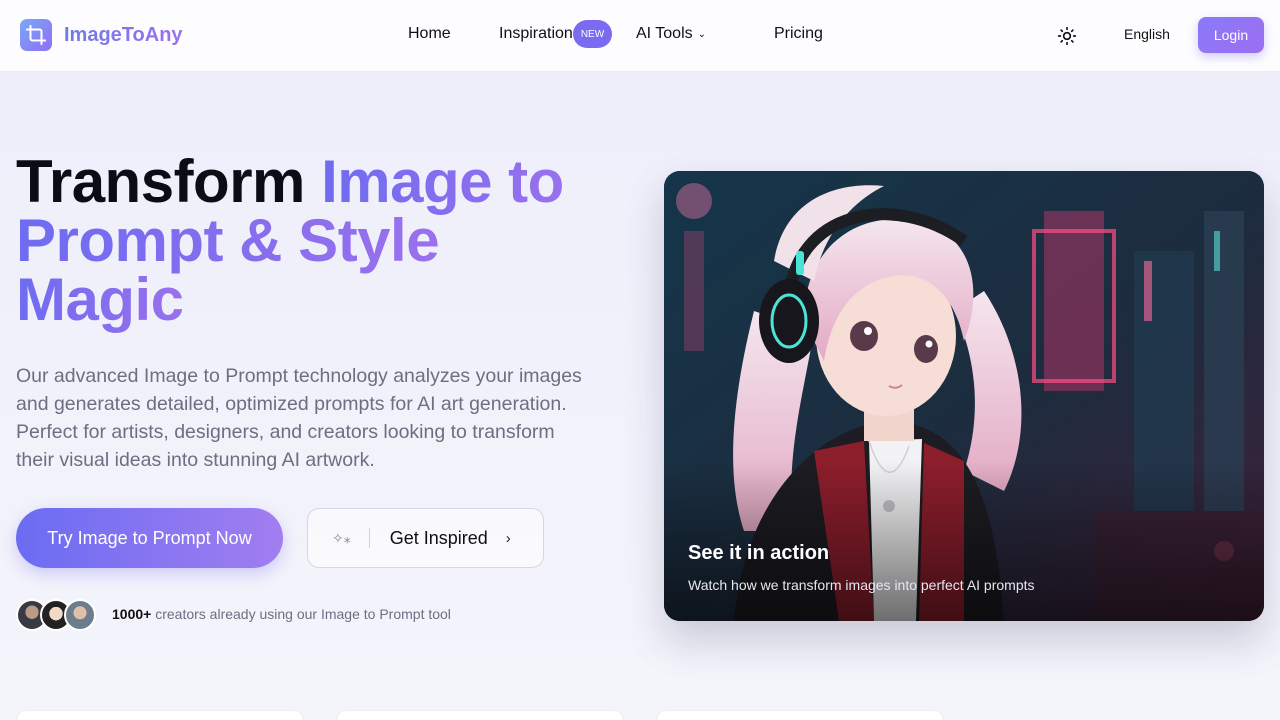 The height and width of the screenshot is (720, 1280). Describe the element at coordinates (80, 615) in the screenshot. I see `avatar` at that location.